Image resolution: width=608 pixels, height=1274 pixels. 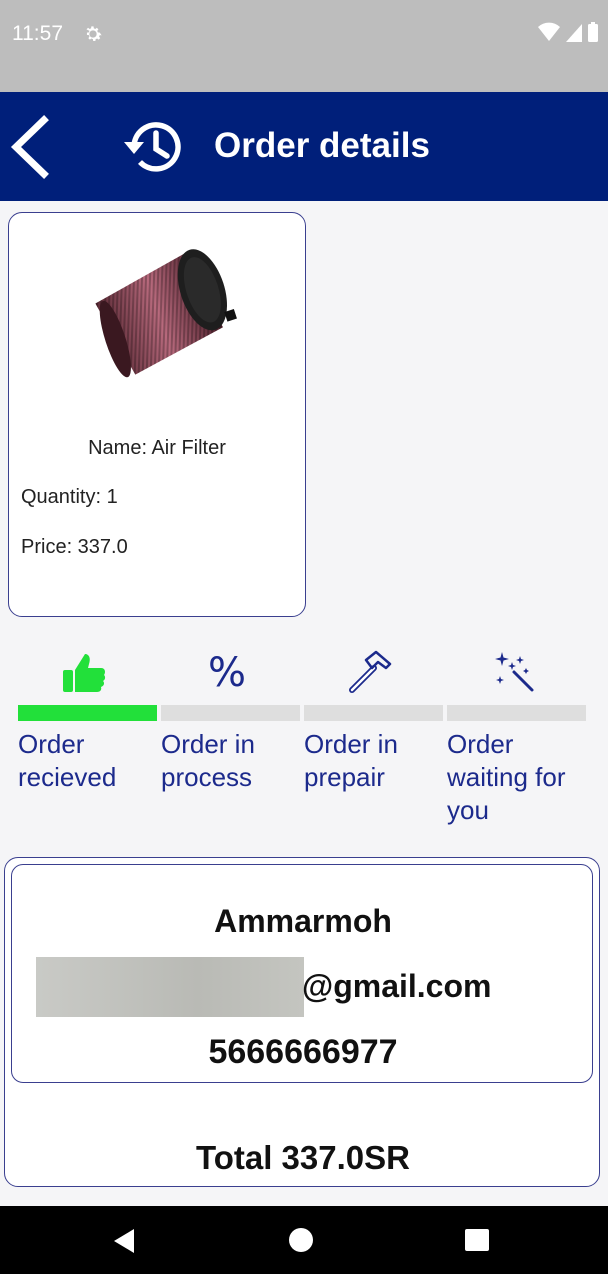 What do you see at coordinates (124, 1241) in the screenshot?
I see `nav-back-icon` at bounding box center [124, 1241].